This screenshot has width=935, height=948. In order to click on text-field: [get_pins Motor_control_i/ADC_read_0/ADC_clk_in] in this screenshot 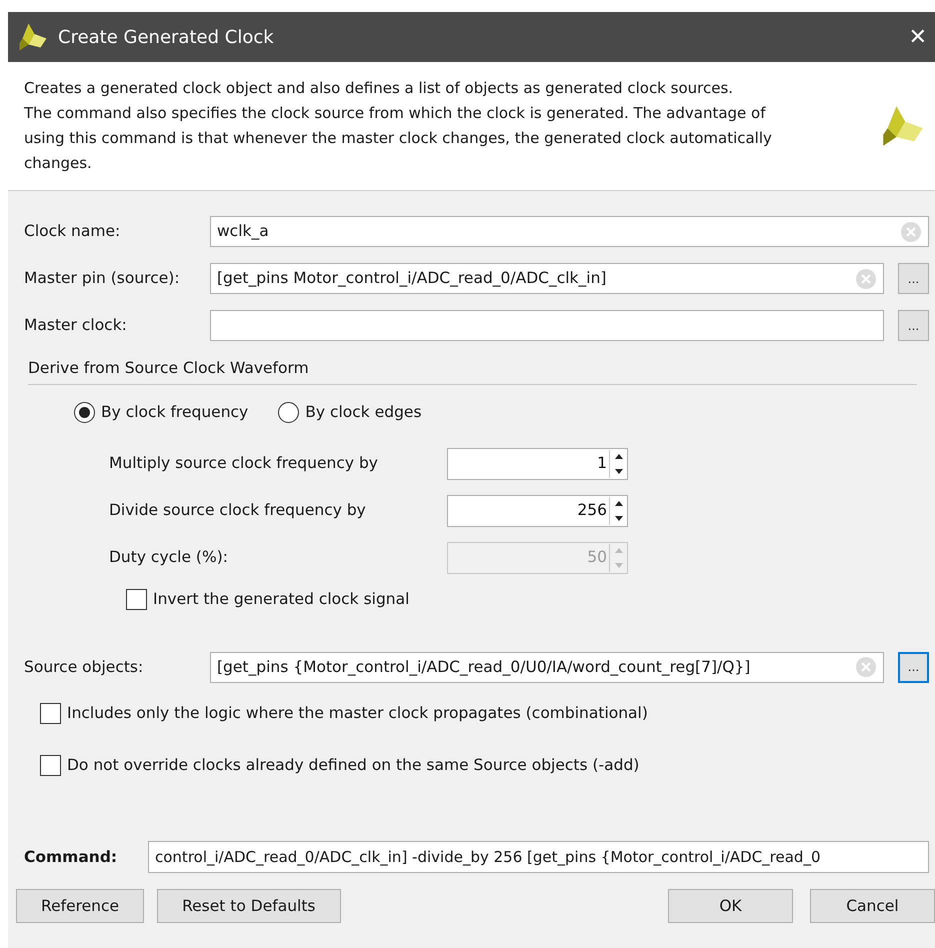, I will do `click(547, 278)`.